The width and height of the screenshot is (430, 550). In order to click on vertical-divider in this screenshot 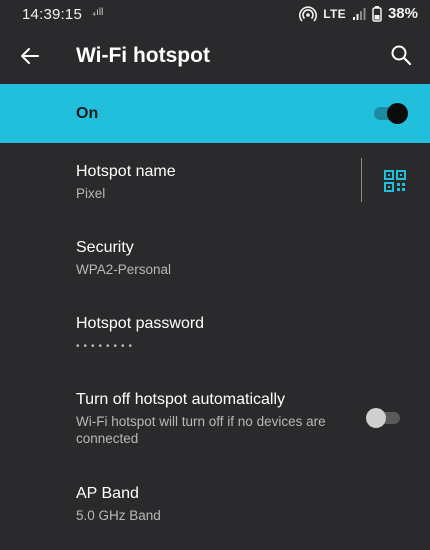, I will do `click(361, 180)`.